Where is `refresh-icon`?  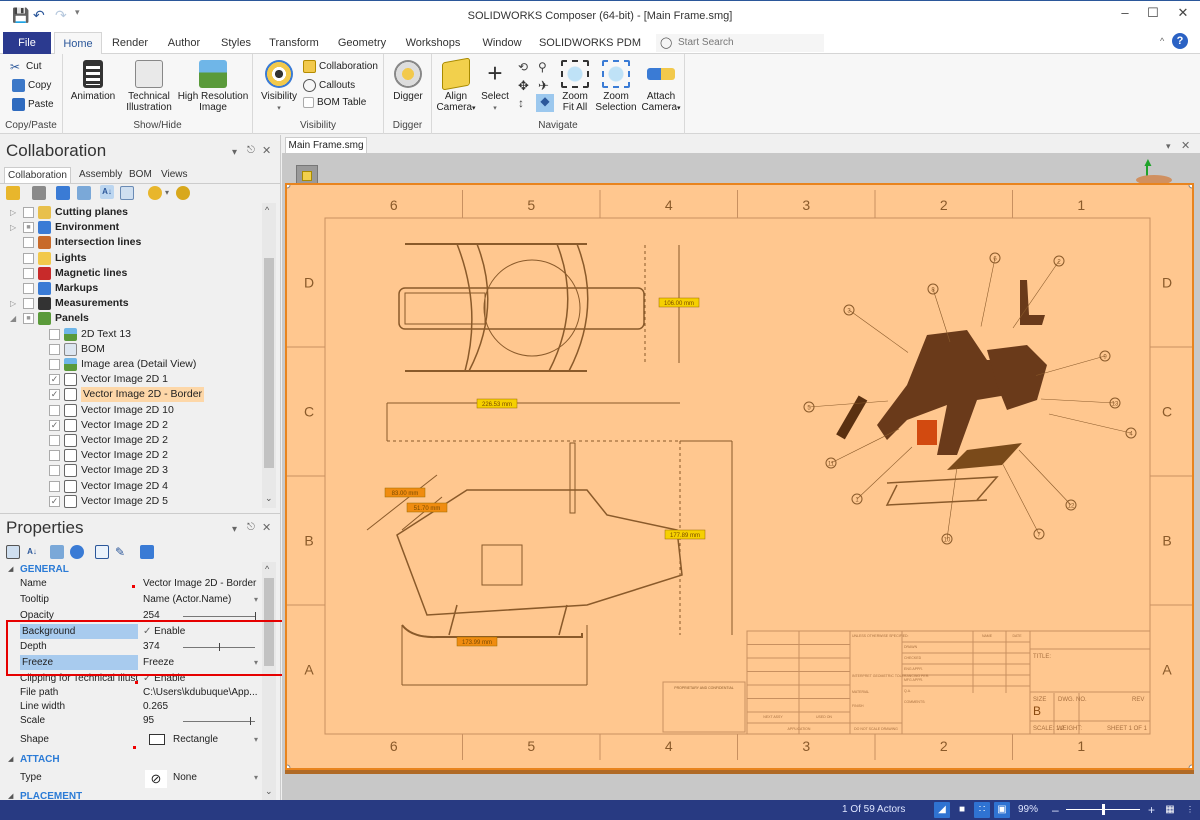
refresh-icon is located at coordinates (77, 552).